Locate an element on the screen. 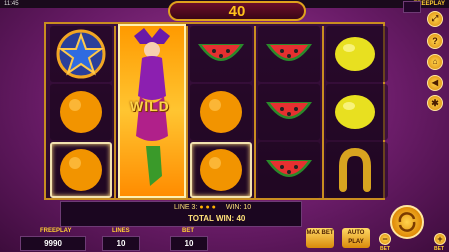 This screenshot has height=252, width=449. max-bet-button: MAX BET is located at coordinates (320, 238).